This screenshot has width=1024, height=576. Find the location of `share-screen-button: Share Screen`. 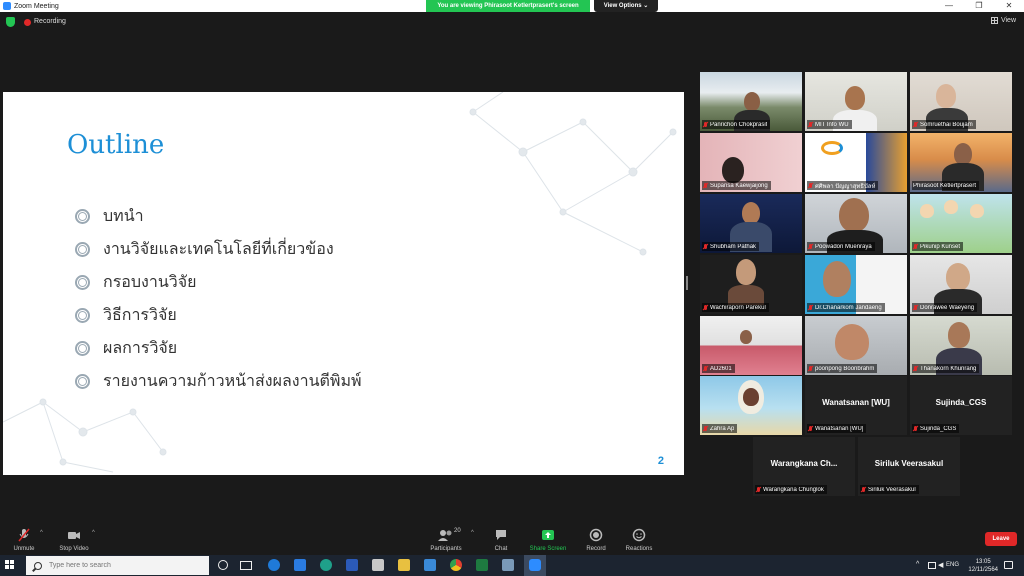

share-screen-button: Share Screen is located at coordinates (548, 540).